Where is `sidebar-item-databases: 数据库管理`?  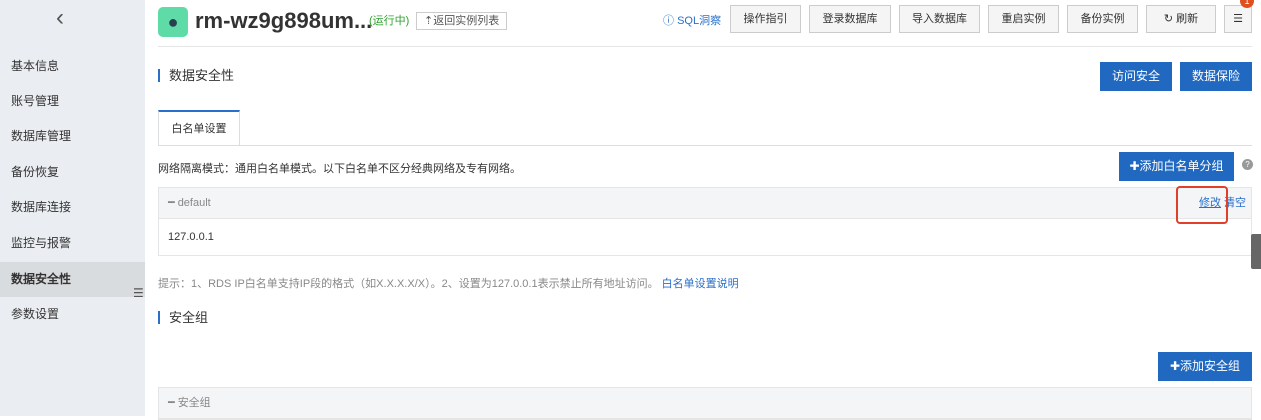
sidebar-item-databases: 数据库管理 is located at coordinates (72, 136).